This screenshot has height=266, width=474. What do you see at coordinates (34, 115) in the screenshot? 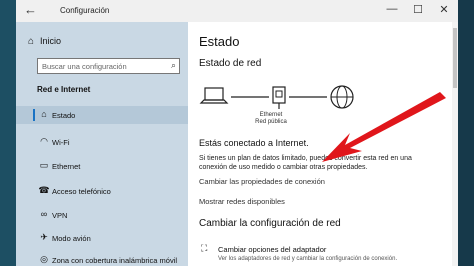
I see `selection-indicator` at bounding box center [34, 115].